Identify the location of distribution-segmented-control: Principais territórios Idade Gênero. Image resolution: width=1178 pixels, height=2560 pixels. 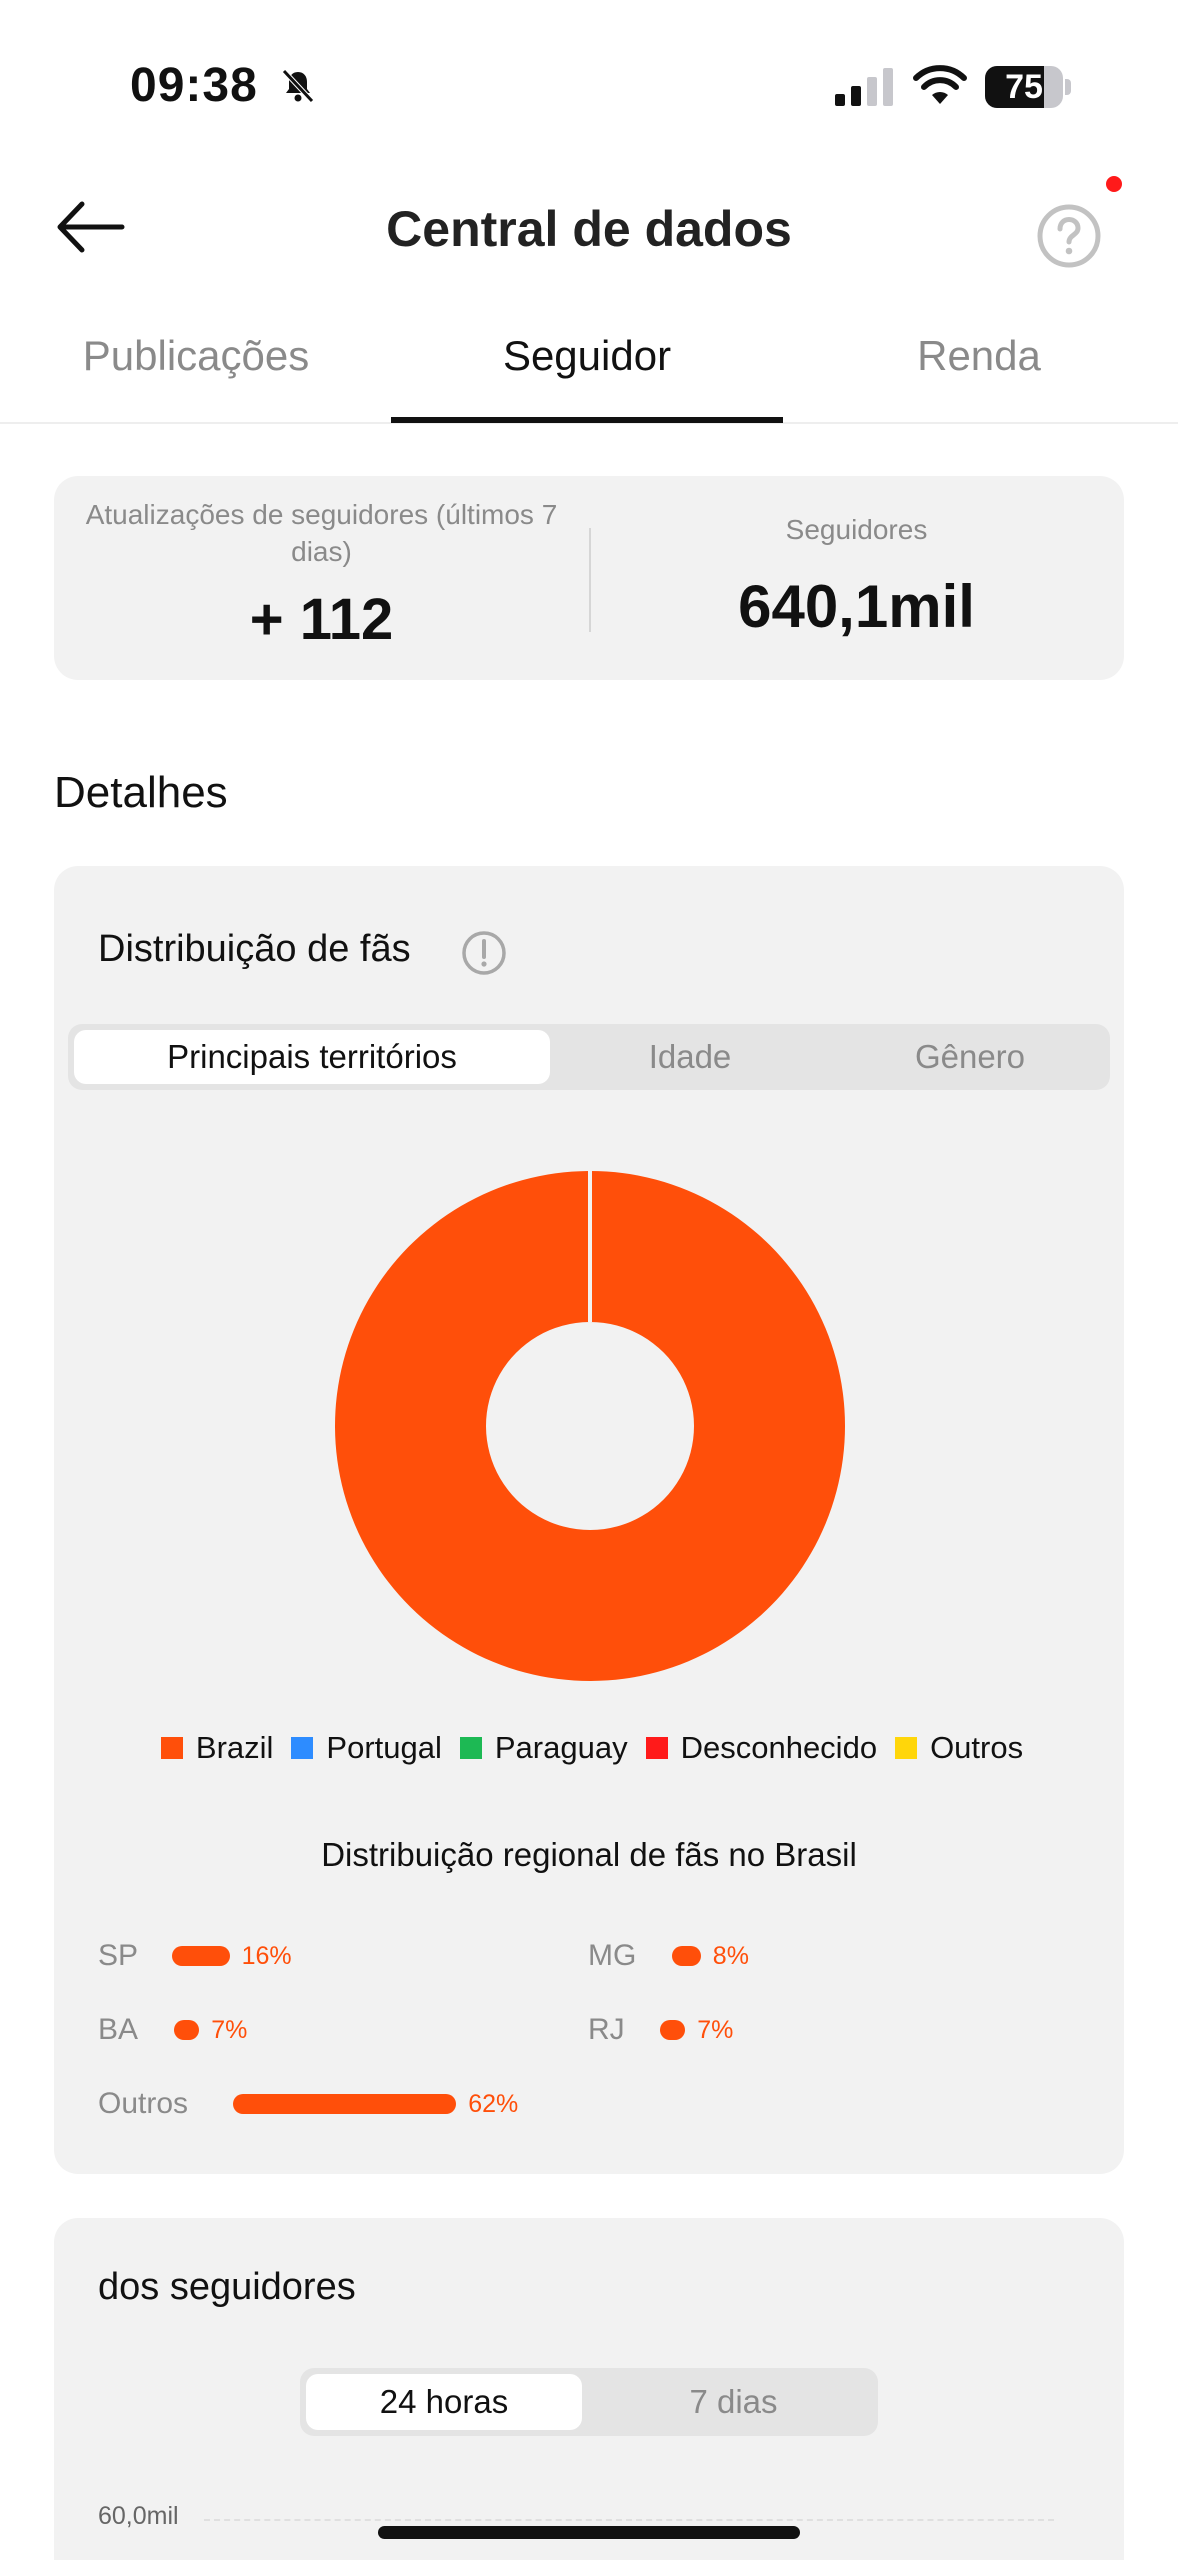
(589, 1057).